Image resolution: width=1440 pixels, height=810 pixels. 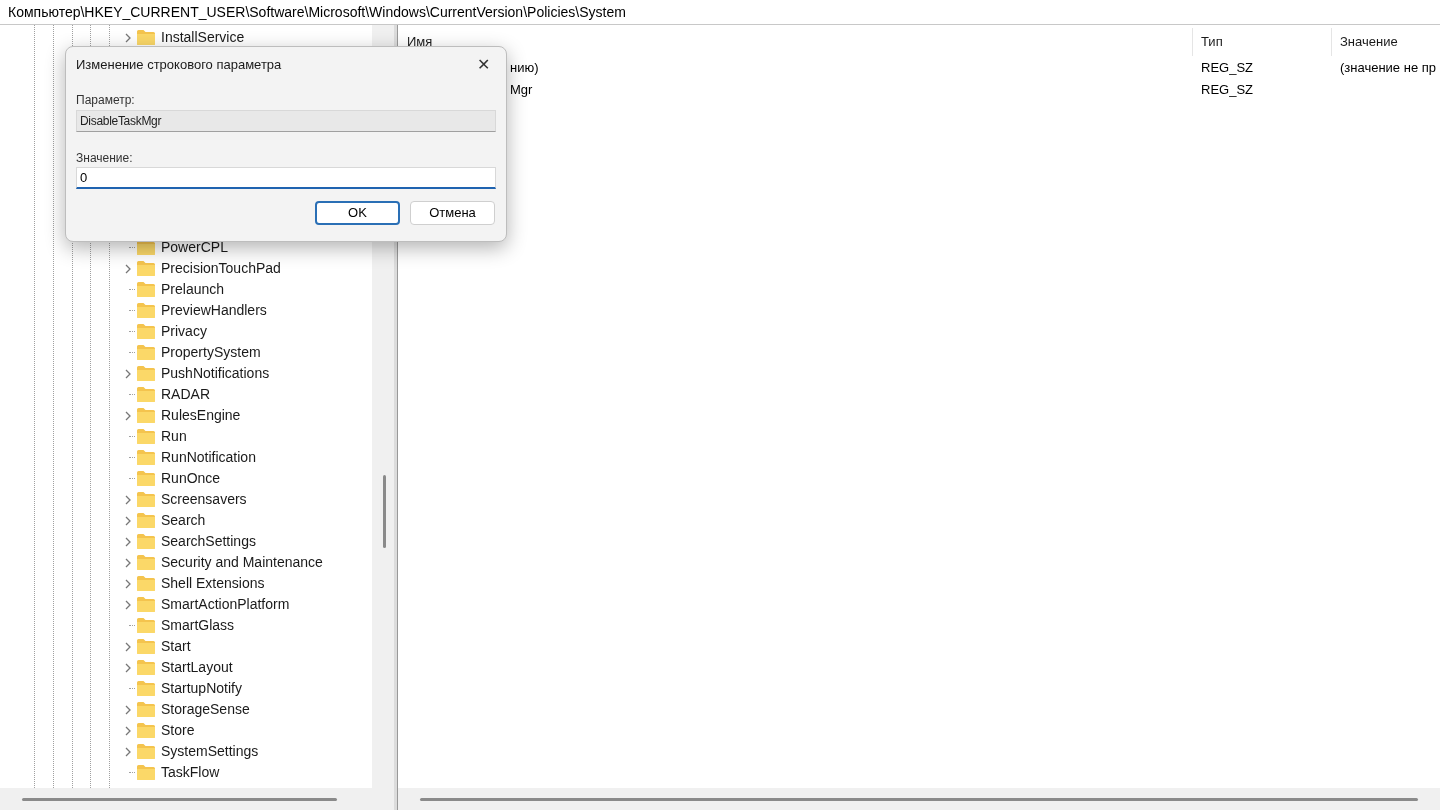 What do you see at coordinates (213, 583) in the screenshot?
I see `tree-item: Shell Extensions` at bounding box center [213, 583].